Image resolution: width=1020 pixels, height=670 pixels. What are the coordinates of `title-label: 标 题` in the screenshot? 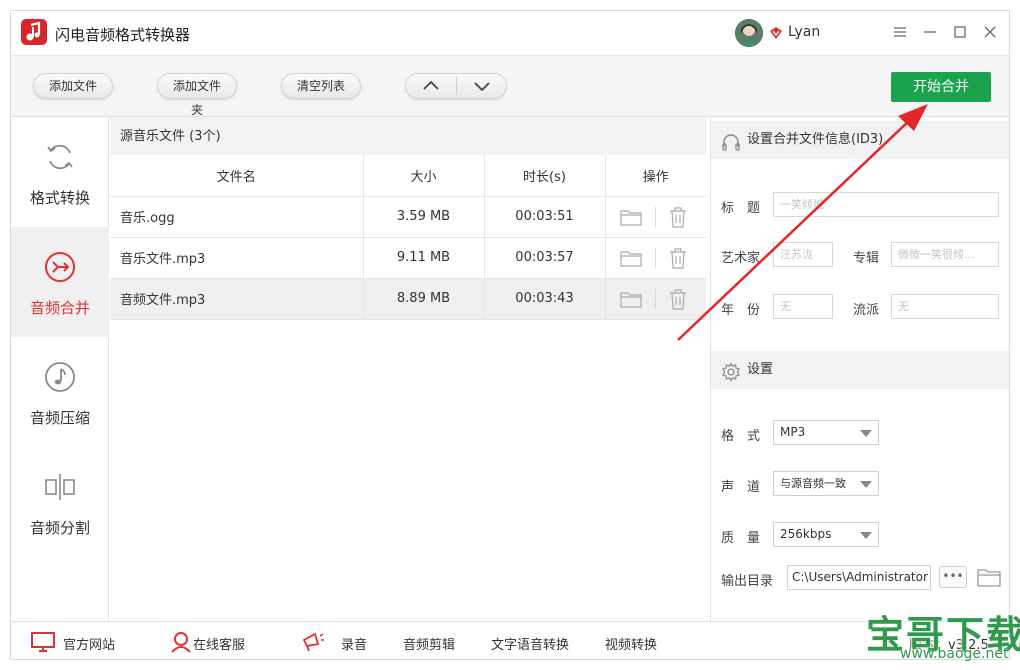 It's located at (741, 208).